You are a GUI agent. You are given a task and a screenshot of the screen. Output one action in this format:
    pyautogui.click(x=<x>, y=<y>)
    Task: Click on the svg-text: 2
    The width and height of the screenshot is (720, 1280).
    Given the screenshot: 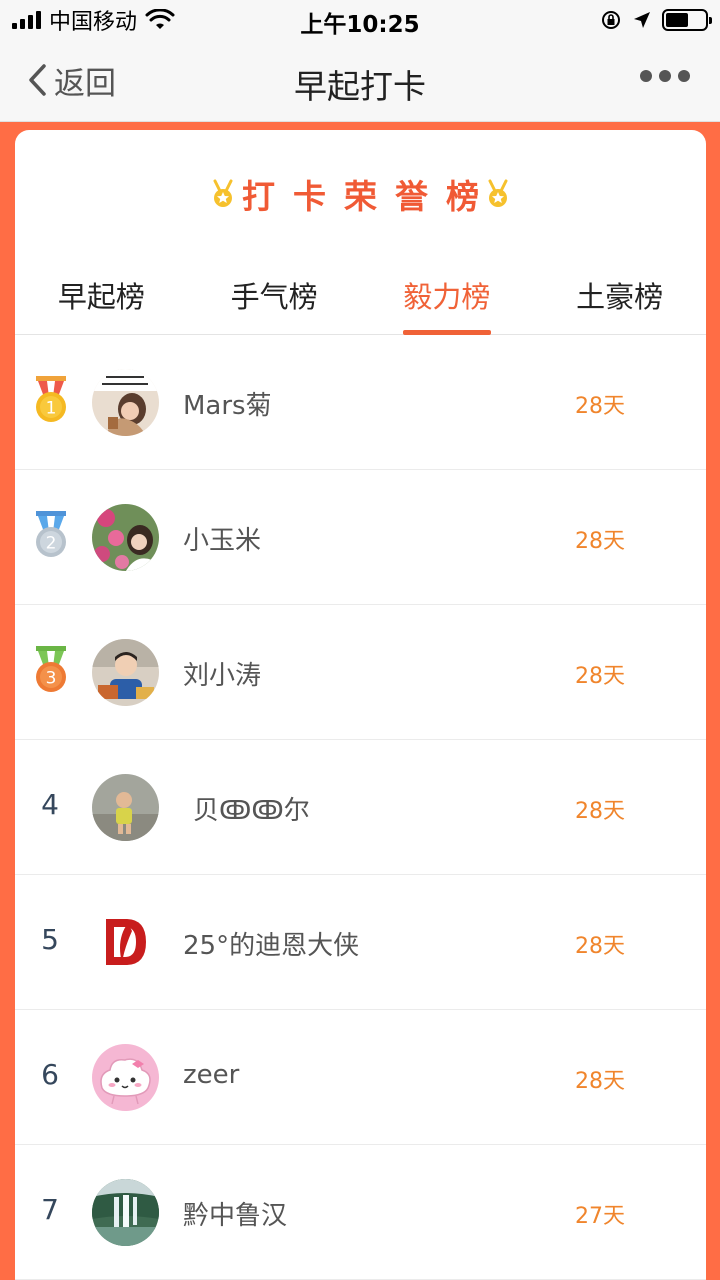 What is the action you would take?
    pyautogui.click(x=51, y=544)
    